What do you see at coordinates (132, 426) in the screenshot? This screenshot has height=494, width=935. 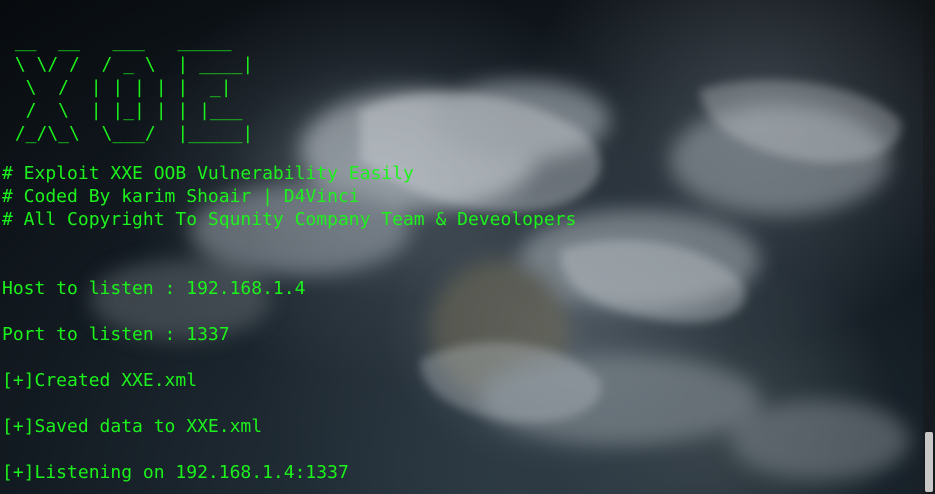 I see `status-line: [+]Saved data to XXE.xml` at bounding box center [132, 426].